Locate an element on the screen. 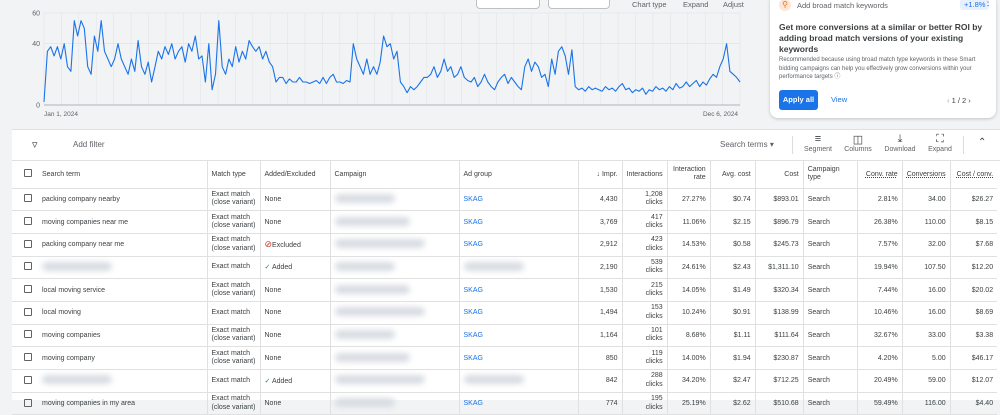 The height and width of the screenshot is (415, 1000). col-ad-group: Ad group is located at coordinates (518, 175).